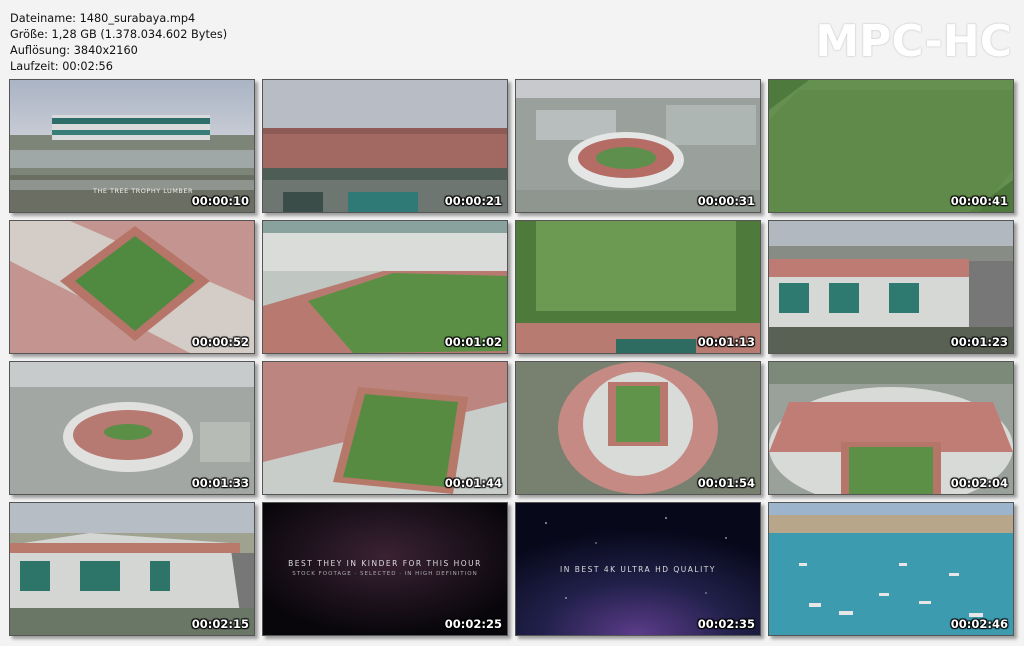 This screenshot has height=646, width=1024. I want to click on stadium-stands-image, so click(385, 287).